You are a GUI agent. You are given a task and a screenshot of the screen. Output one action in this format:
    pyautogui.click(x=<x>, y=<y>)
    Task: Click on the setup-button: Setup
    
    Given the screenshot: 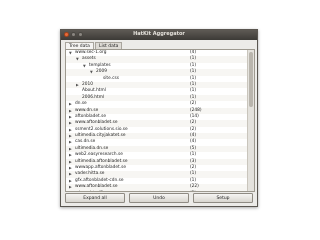 What is the action you would take?
    pyautogui.click(x=223, y=198)
    